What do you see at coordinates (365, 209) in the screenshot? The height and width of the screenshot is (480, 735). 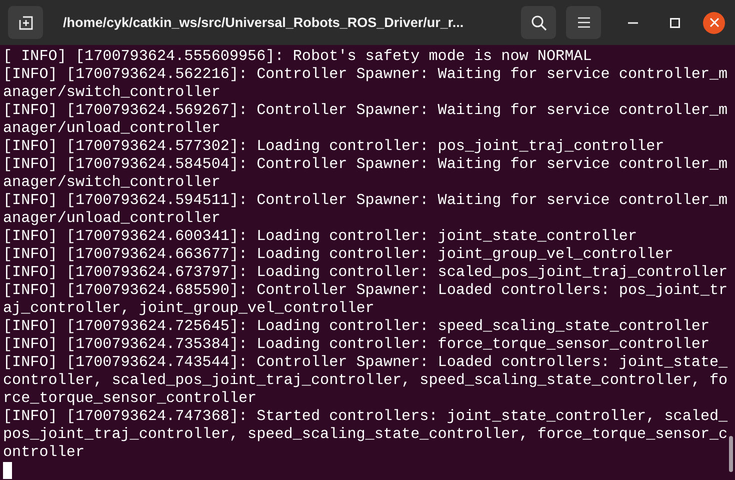 I see `log-line: [INFO] [1700793624.594511]: Controller Spawner: Waiting for service controller_manager/unload_controller` at bounding box center [365, 209].